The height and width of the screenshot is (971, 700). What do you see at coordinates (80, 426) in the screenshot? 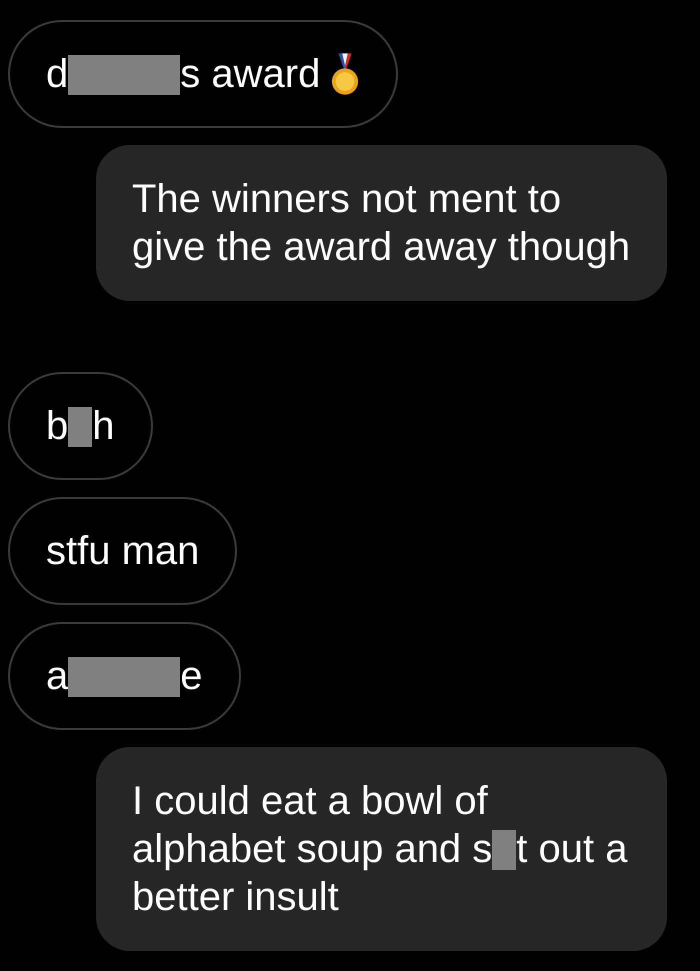
I see `message-text: b h` at bounding box center [80, 426].